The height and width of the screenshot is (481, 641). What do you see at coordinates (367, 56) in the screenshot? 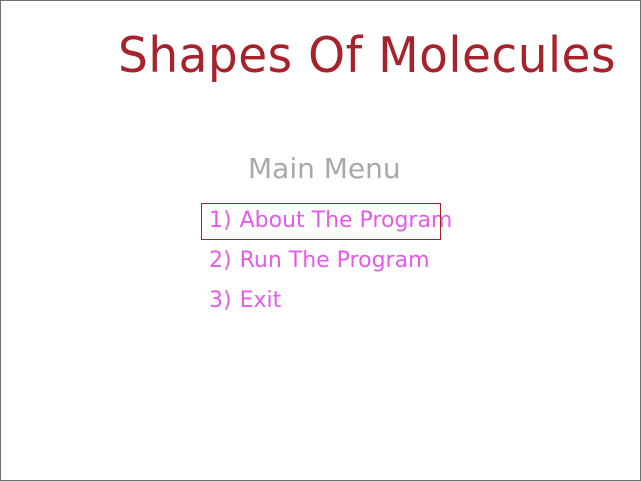
I see `app-title: Shapes Of Molecules` at bounding box center [367, 56].